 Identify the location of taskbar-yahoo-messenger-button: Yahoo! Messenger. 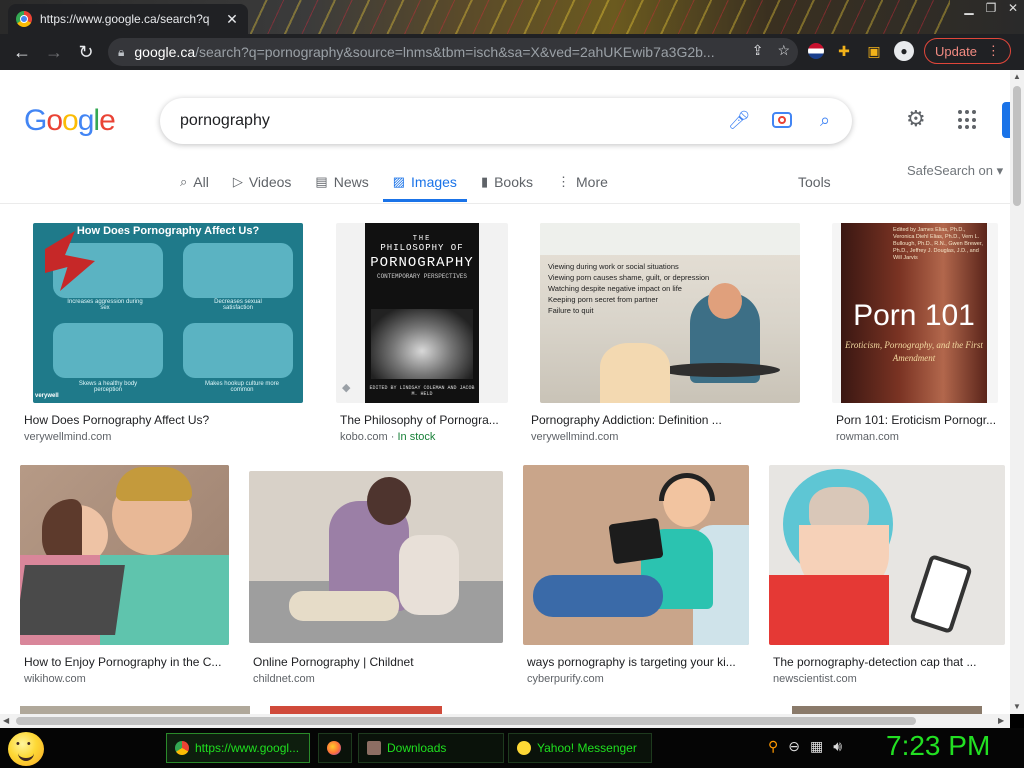
(580, 748).